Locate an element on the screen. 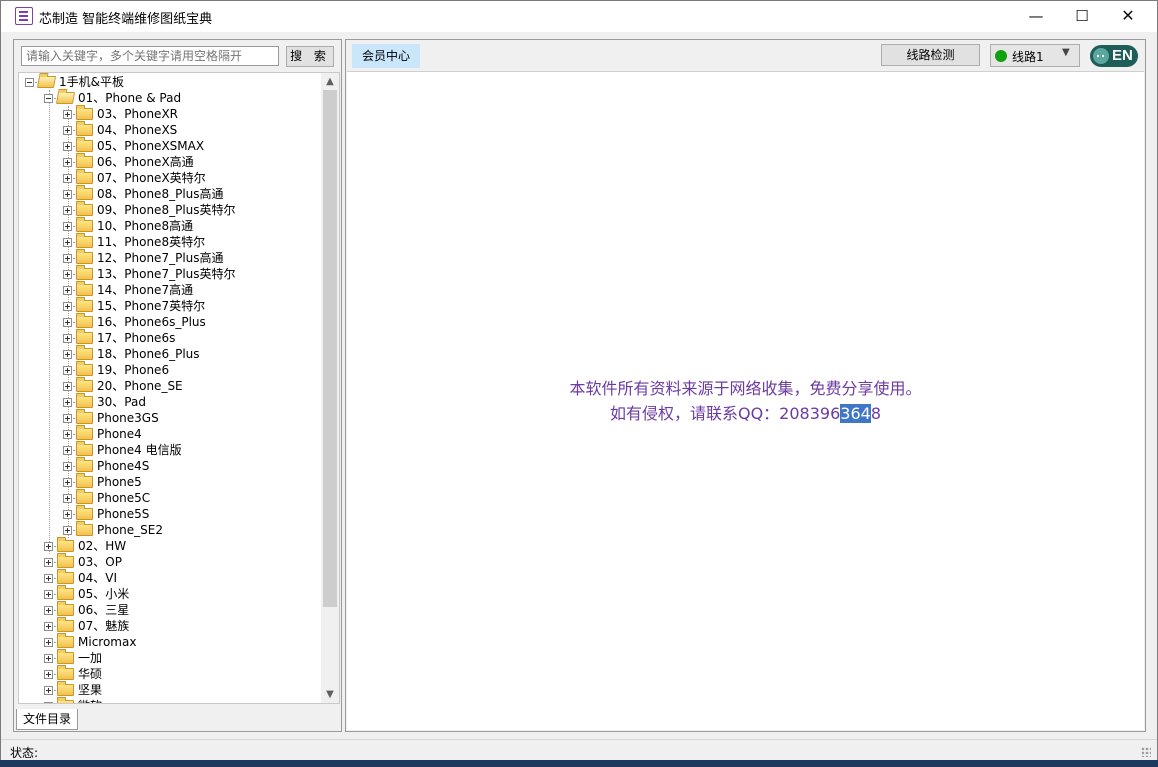 This screenshot has width=1158, height=767. tree-item: Phone5C is located at coordinates (169, 497).